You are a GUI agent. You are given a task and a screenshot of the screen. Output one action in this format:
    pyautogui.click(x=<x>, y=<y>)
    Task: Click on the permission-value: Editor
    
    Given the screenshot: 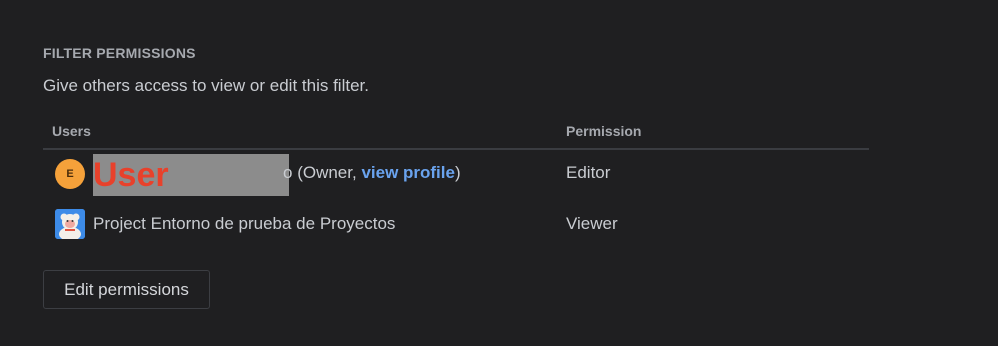 What is the action you would take?
    pyautogui.click(x=588, y=172)
    